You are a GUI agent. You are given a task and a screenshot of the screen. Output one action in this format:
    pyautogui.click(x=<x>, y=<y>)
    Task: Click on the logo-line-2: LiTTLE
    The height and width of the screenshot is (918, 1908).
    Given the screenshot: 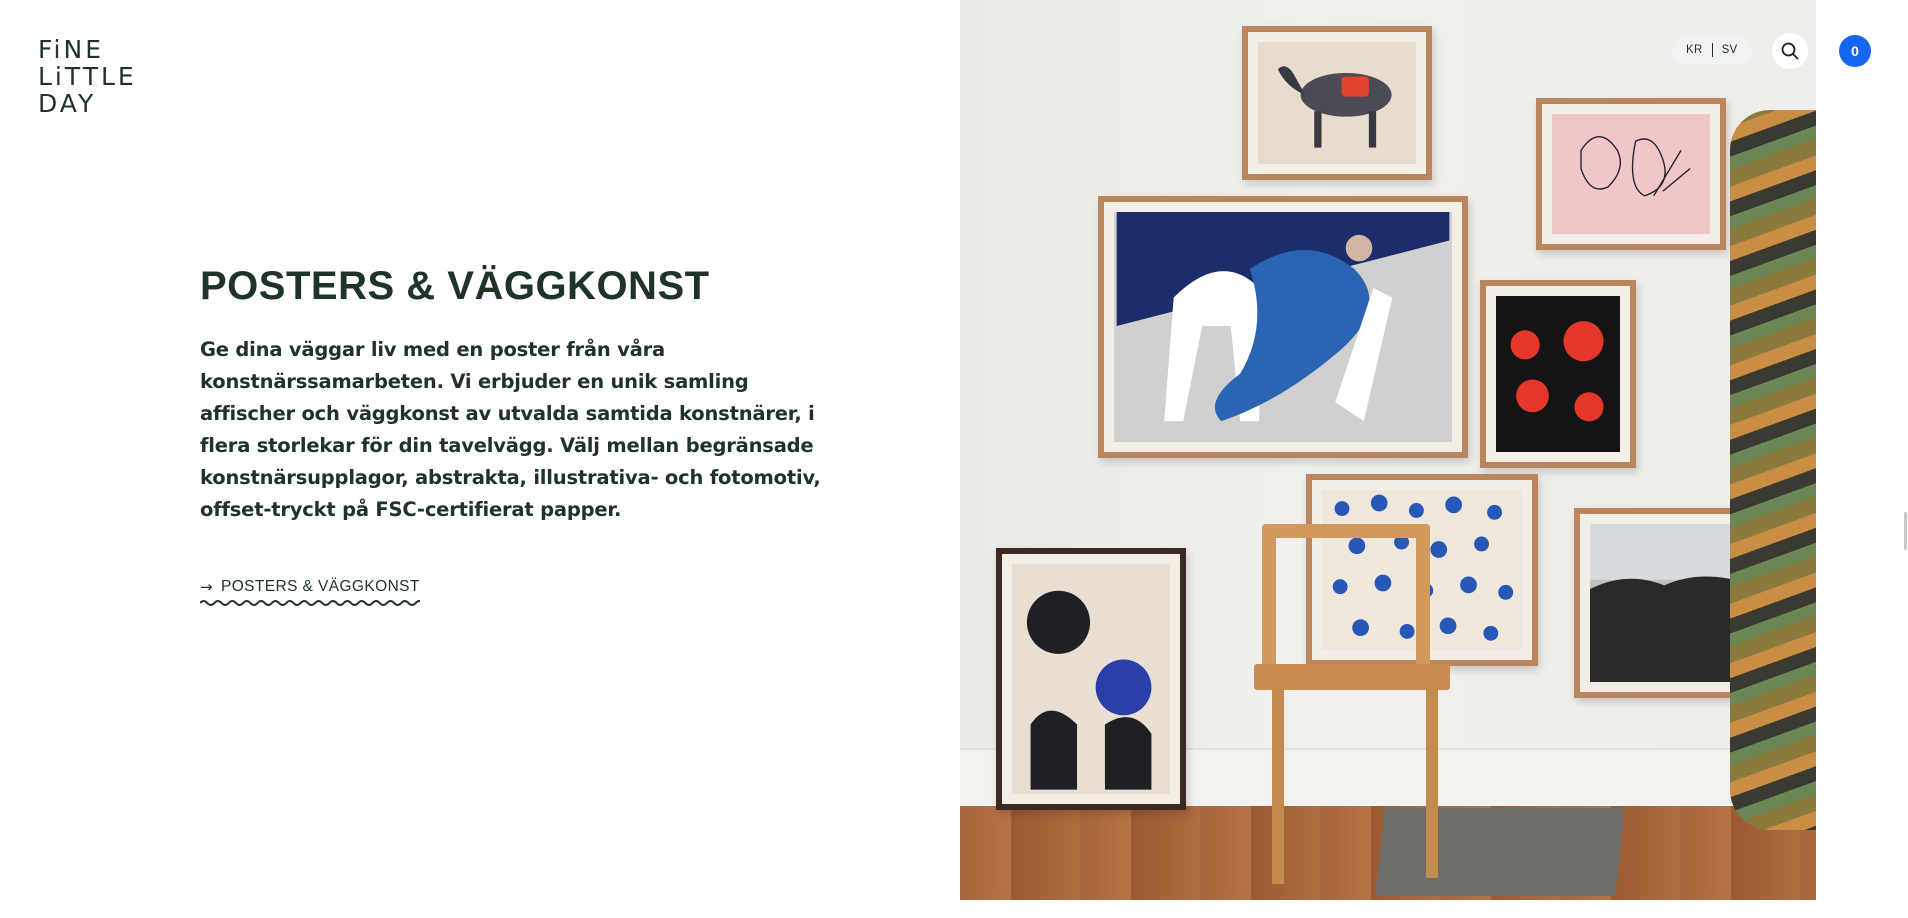 What is the action you would take?
    pyautogui.click(x=87, y=76)
    